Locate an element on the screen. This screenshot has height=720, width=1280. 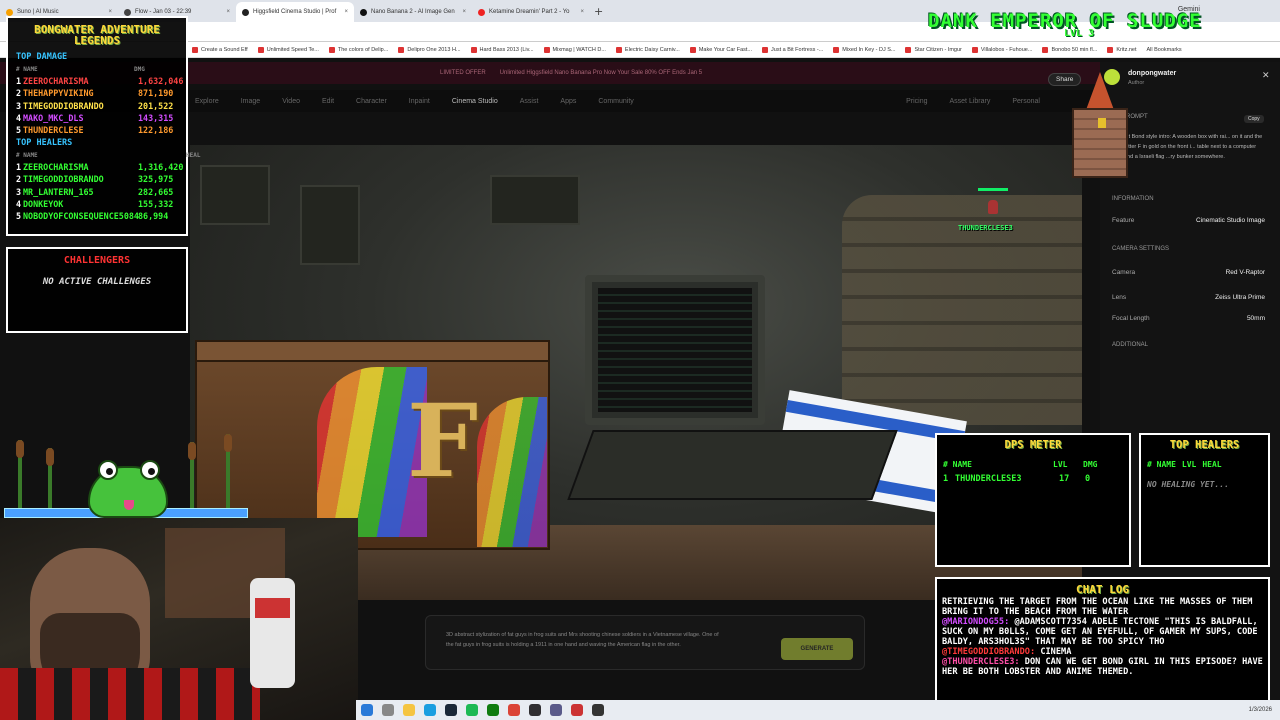
challengers-title: CHALLENGERS is located at coordinates (97, 260).